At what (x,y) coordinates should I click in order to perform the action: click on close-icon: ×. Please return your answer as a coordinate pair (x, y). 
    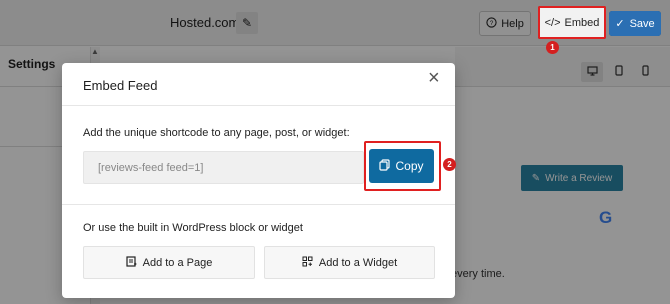
    Looking at the image, I should click on (434, 78).